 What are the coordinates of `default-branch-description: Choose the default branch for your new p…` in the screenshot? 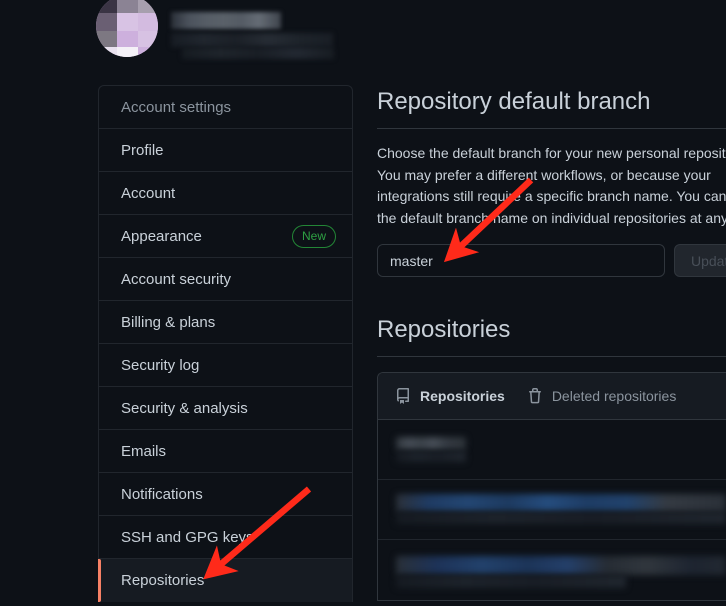 It's located at (551, 185).